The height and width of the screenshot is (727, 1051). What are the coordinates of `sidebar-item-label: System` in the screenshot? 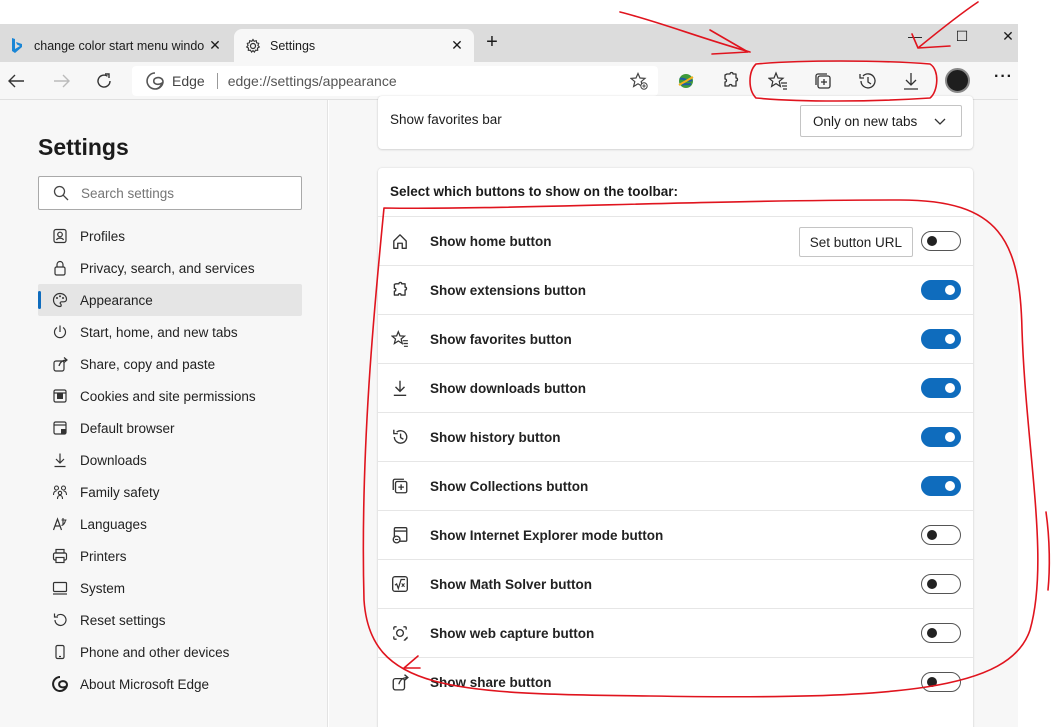 It's located at (103, 588).